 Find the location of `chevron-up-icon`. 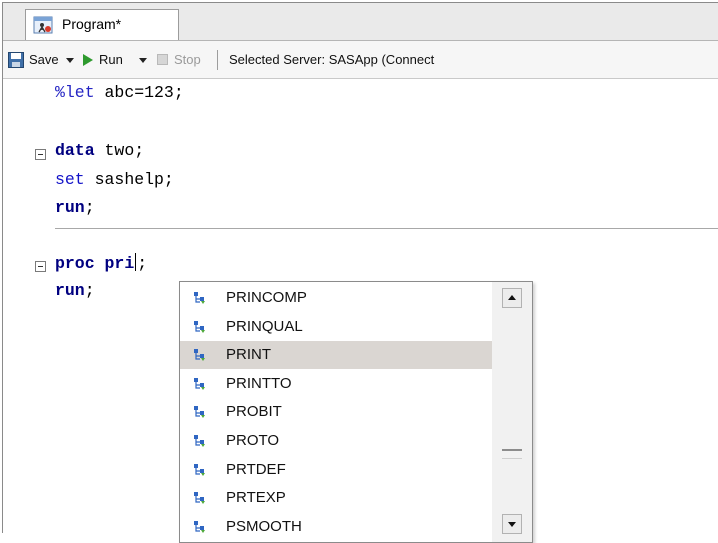

chevron-up-icon is located at coordinates (512, 297).